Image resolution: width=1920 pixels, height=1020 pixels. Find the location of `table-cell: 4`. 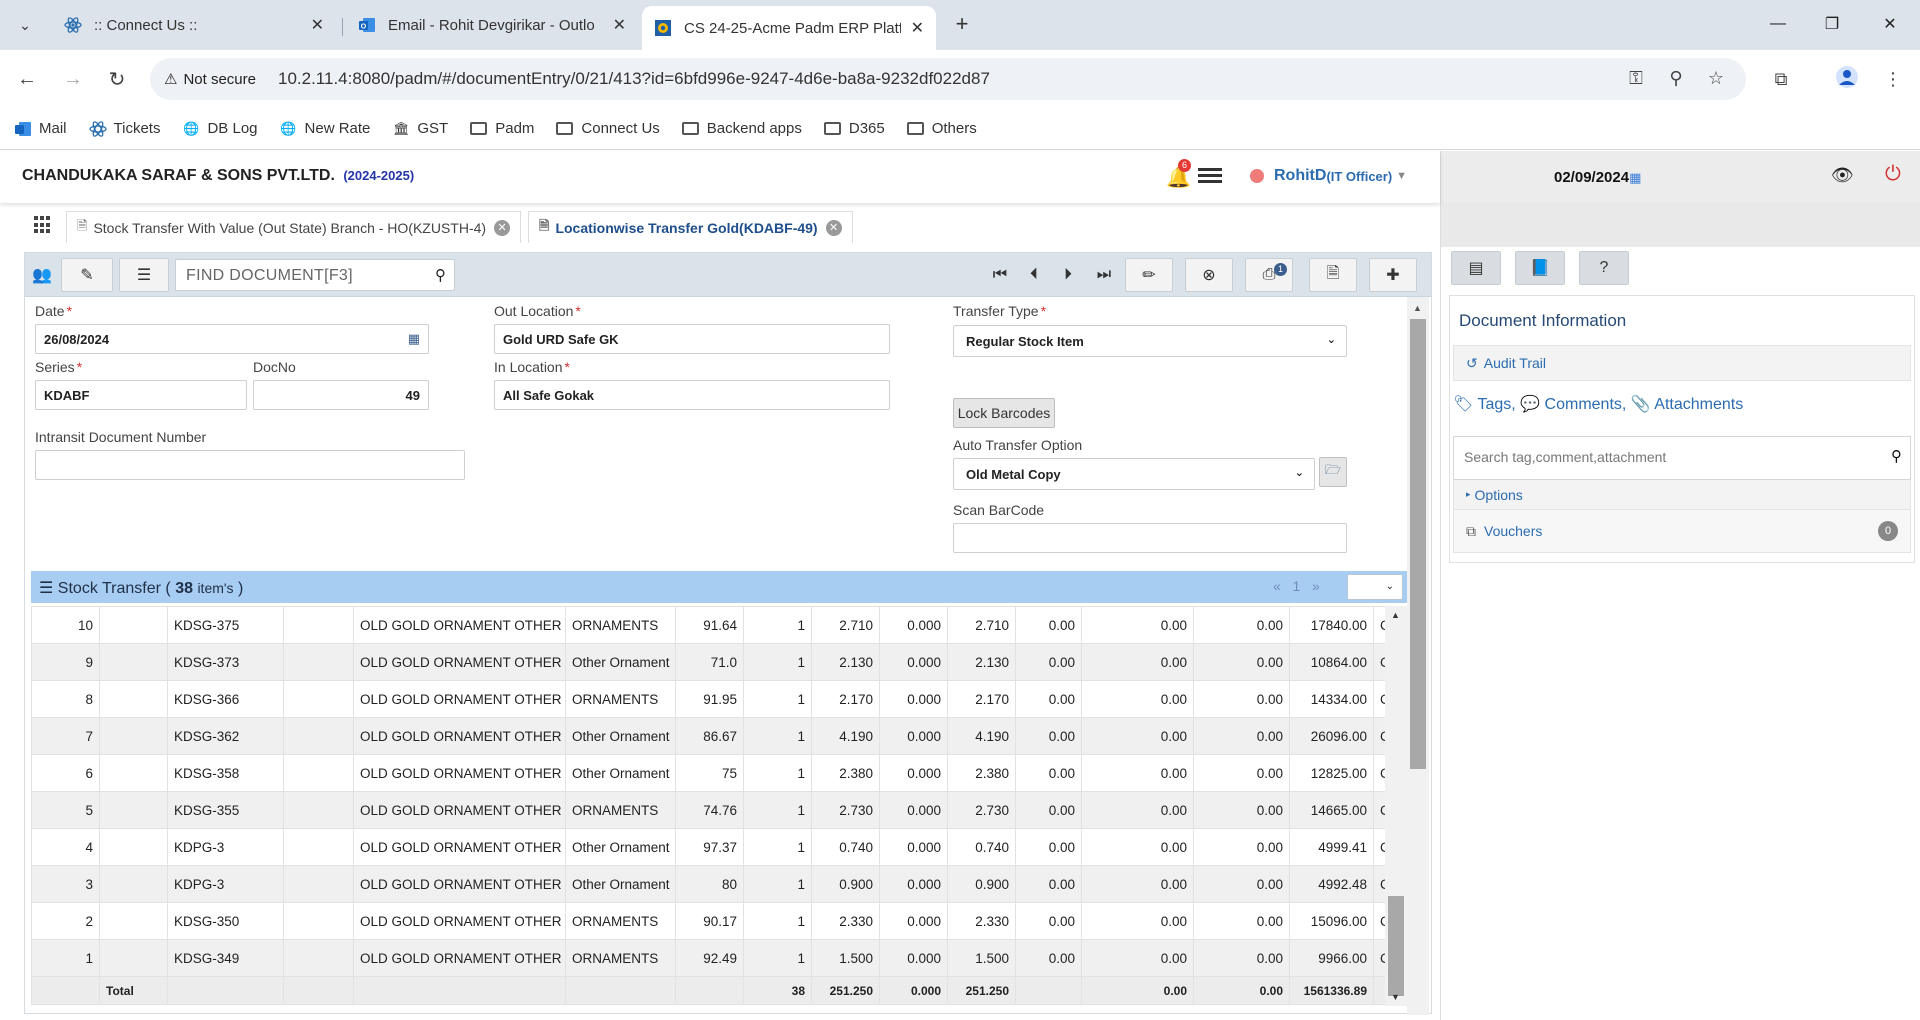

table-cell: 4 is located at coordinates (65, 847).